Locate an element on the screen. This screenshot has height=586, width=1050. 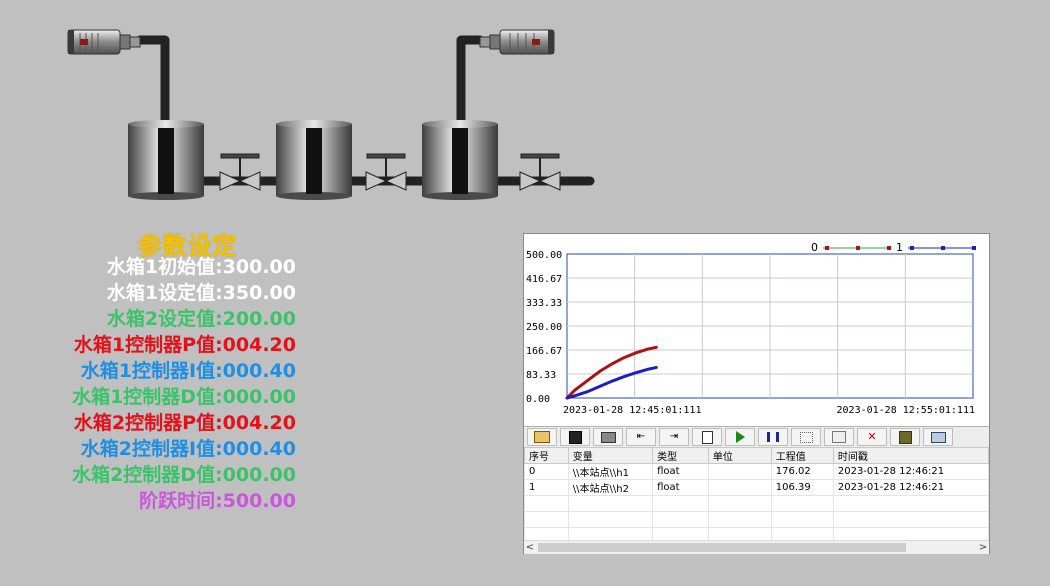
settings-icon is located at coordinates (905, 437).